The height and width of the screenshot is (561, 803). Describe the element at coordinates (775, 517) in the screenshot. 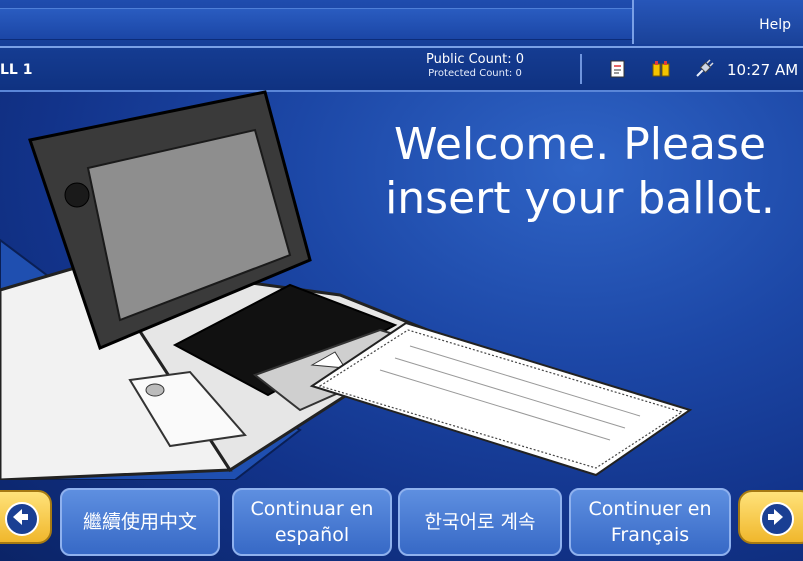

I see `right-arrow-icon` at that location.